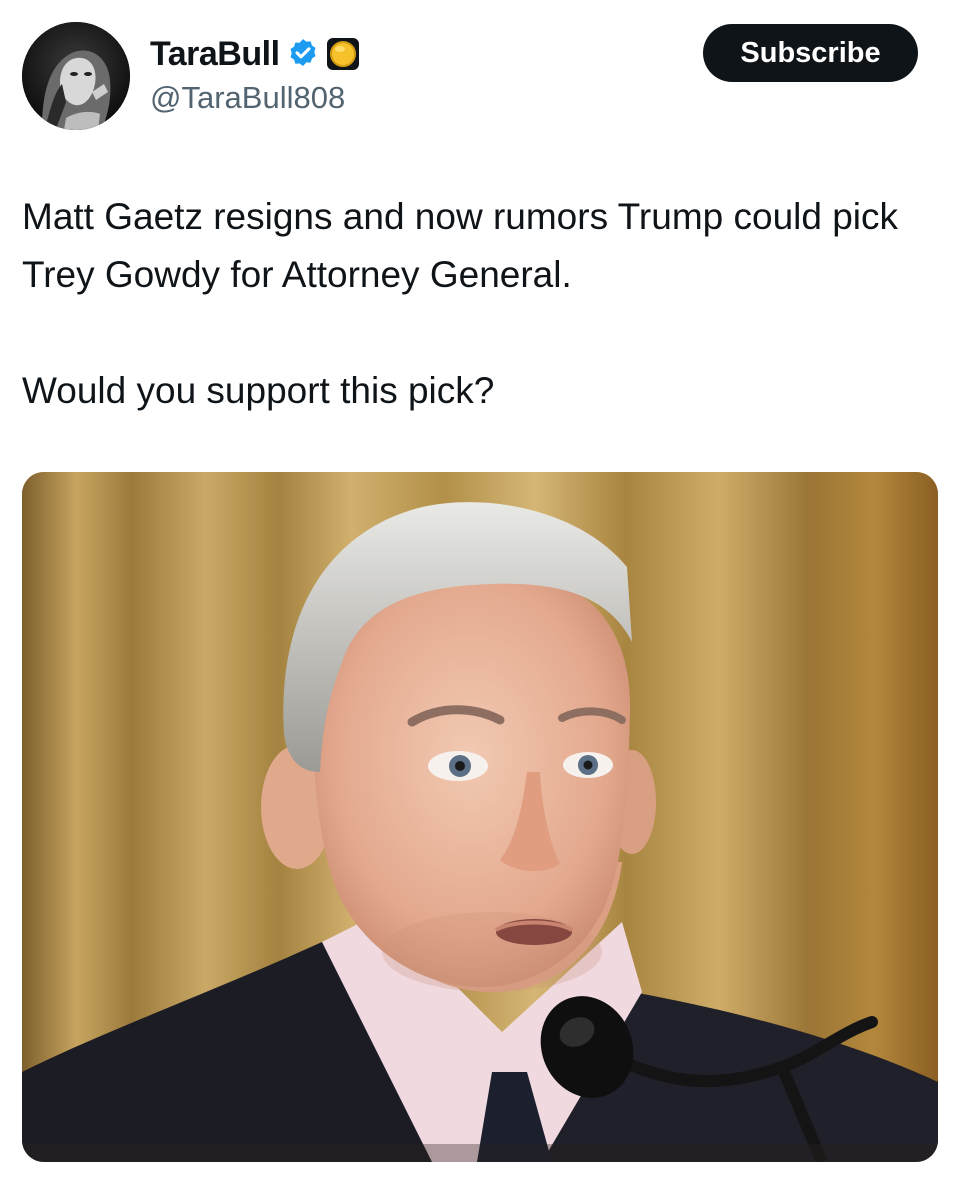  Describe the element at coordinates (215, 54) in the screenshot. I see `author-display-name: TaraBull` at that location.